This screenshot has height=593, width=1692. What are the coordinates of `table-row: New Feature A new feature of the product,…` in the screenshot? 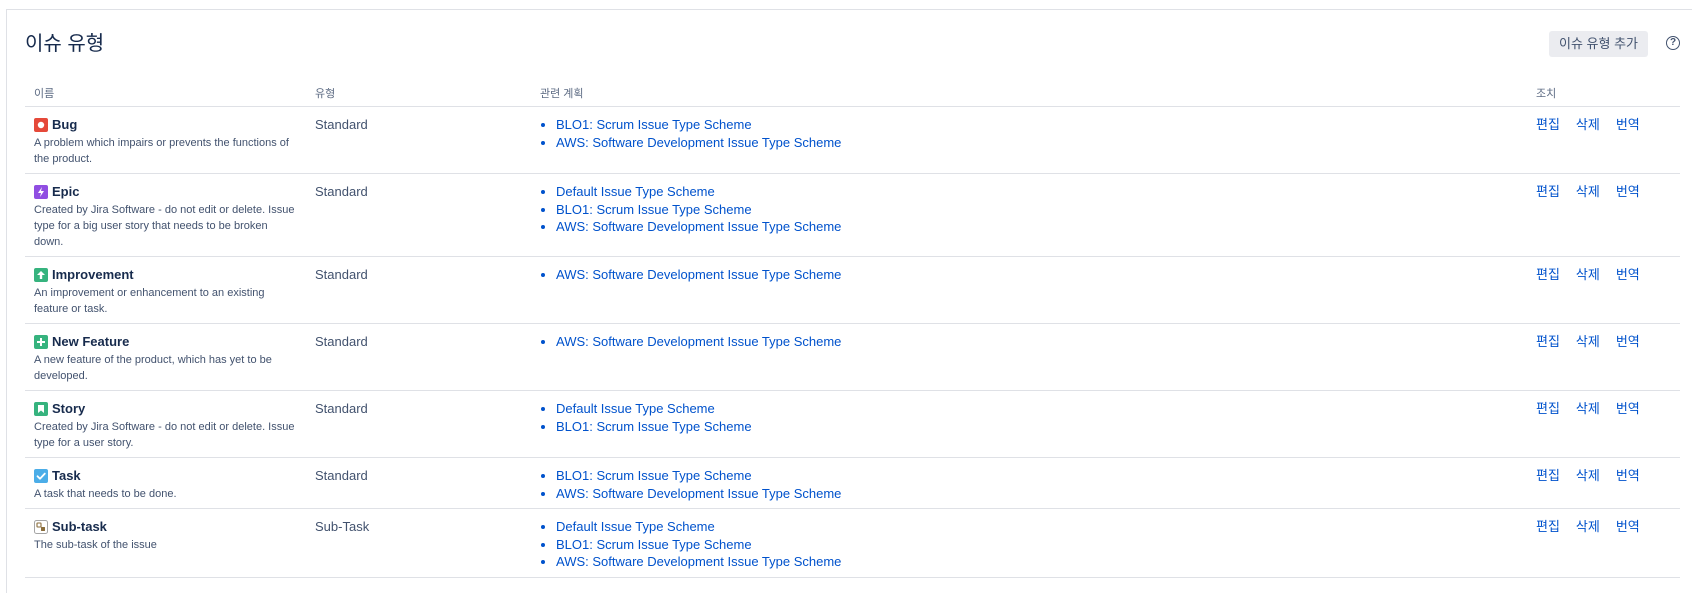 It's located at (852, 357).